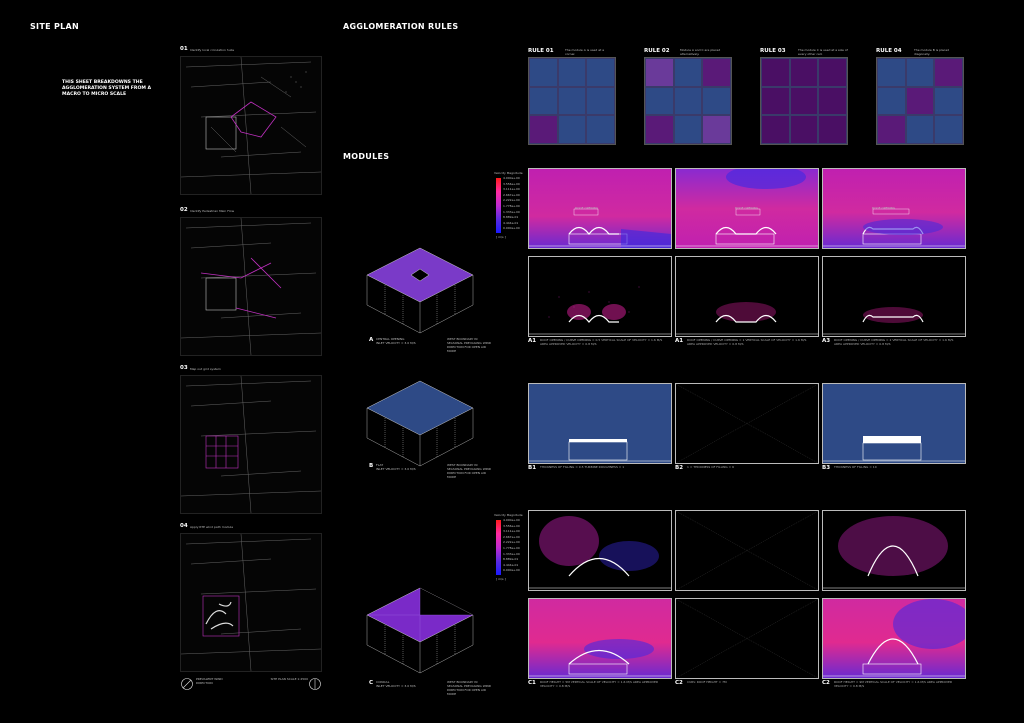  Describe the element at coordinates (600, 550) in the screenshot. I see `sim-panel-c1-streamlines` at that location.